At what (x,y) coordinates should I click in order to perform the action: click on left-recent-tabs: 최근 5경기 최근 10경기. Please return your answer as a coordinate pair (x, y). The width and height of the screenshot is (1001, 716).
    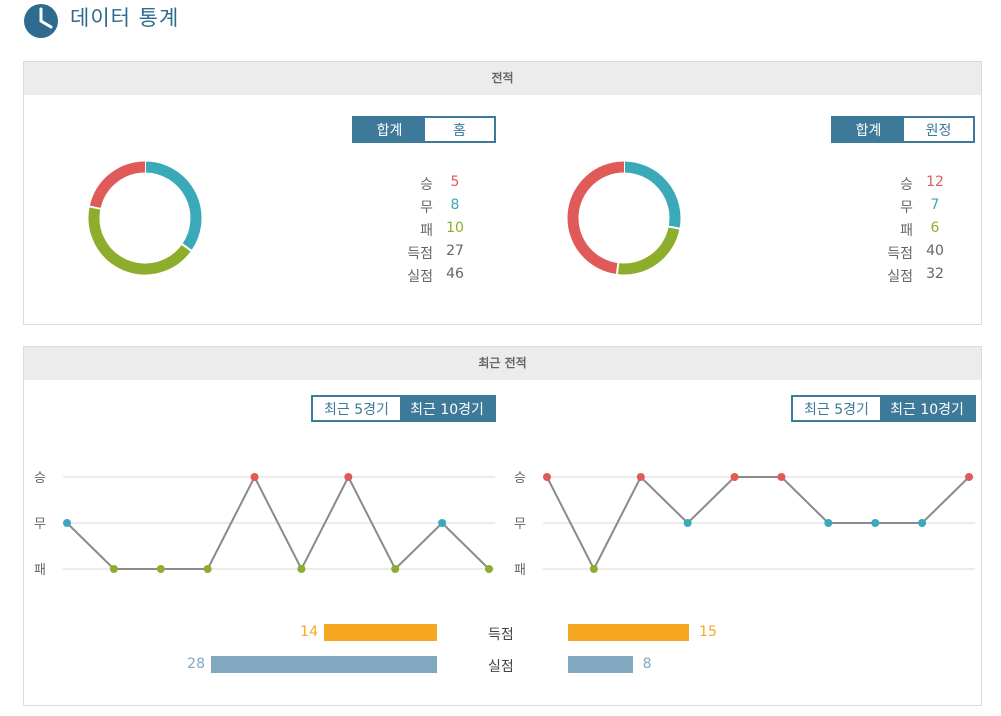
    Looking at the image, I should click on (403, 408).